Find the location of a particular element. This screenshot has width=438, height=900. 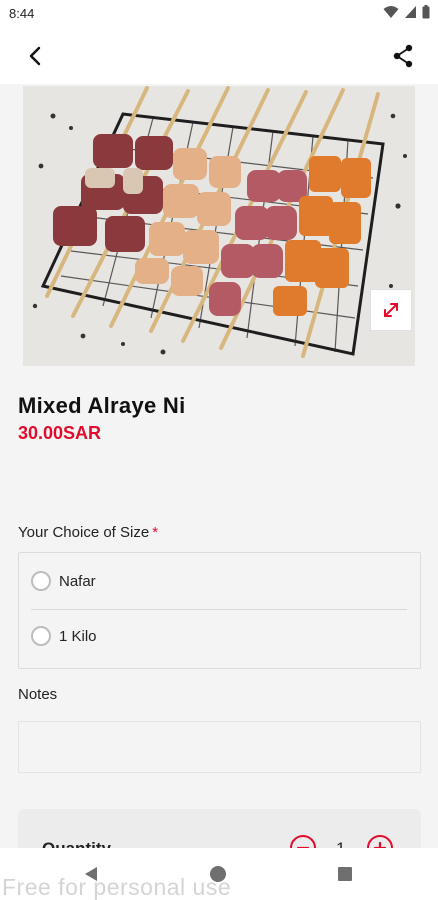

product-price: 30.00SAR is located at coordinates (60, 433).